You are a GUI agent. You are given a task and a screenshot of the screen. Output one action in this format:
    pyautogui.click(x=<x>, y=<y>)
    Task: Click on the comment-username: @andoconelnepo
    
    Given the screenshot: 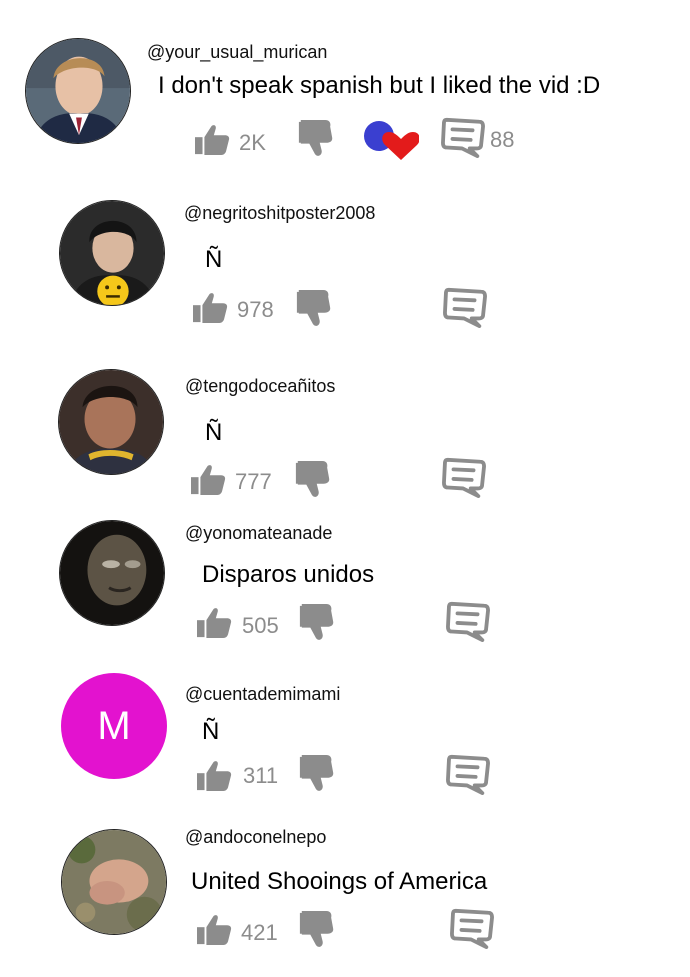 What is the action you would take?
    pyautogui.click(x=255, y=837)
    